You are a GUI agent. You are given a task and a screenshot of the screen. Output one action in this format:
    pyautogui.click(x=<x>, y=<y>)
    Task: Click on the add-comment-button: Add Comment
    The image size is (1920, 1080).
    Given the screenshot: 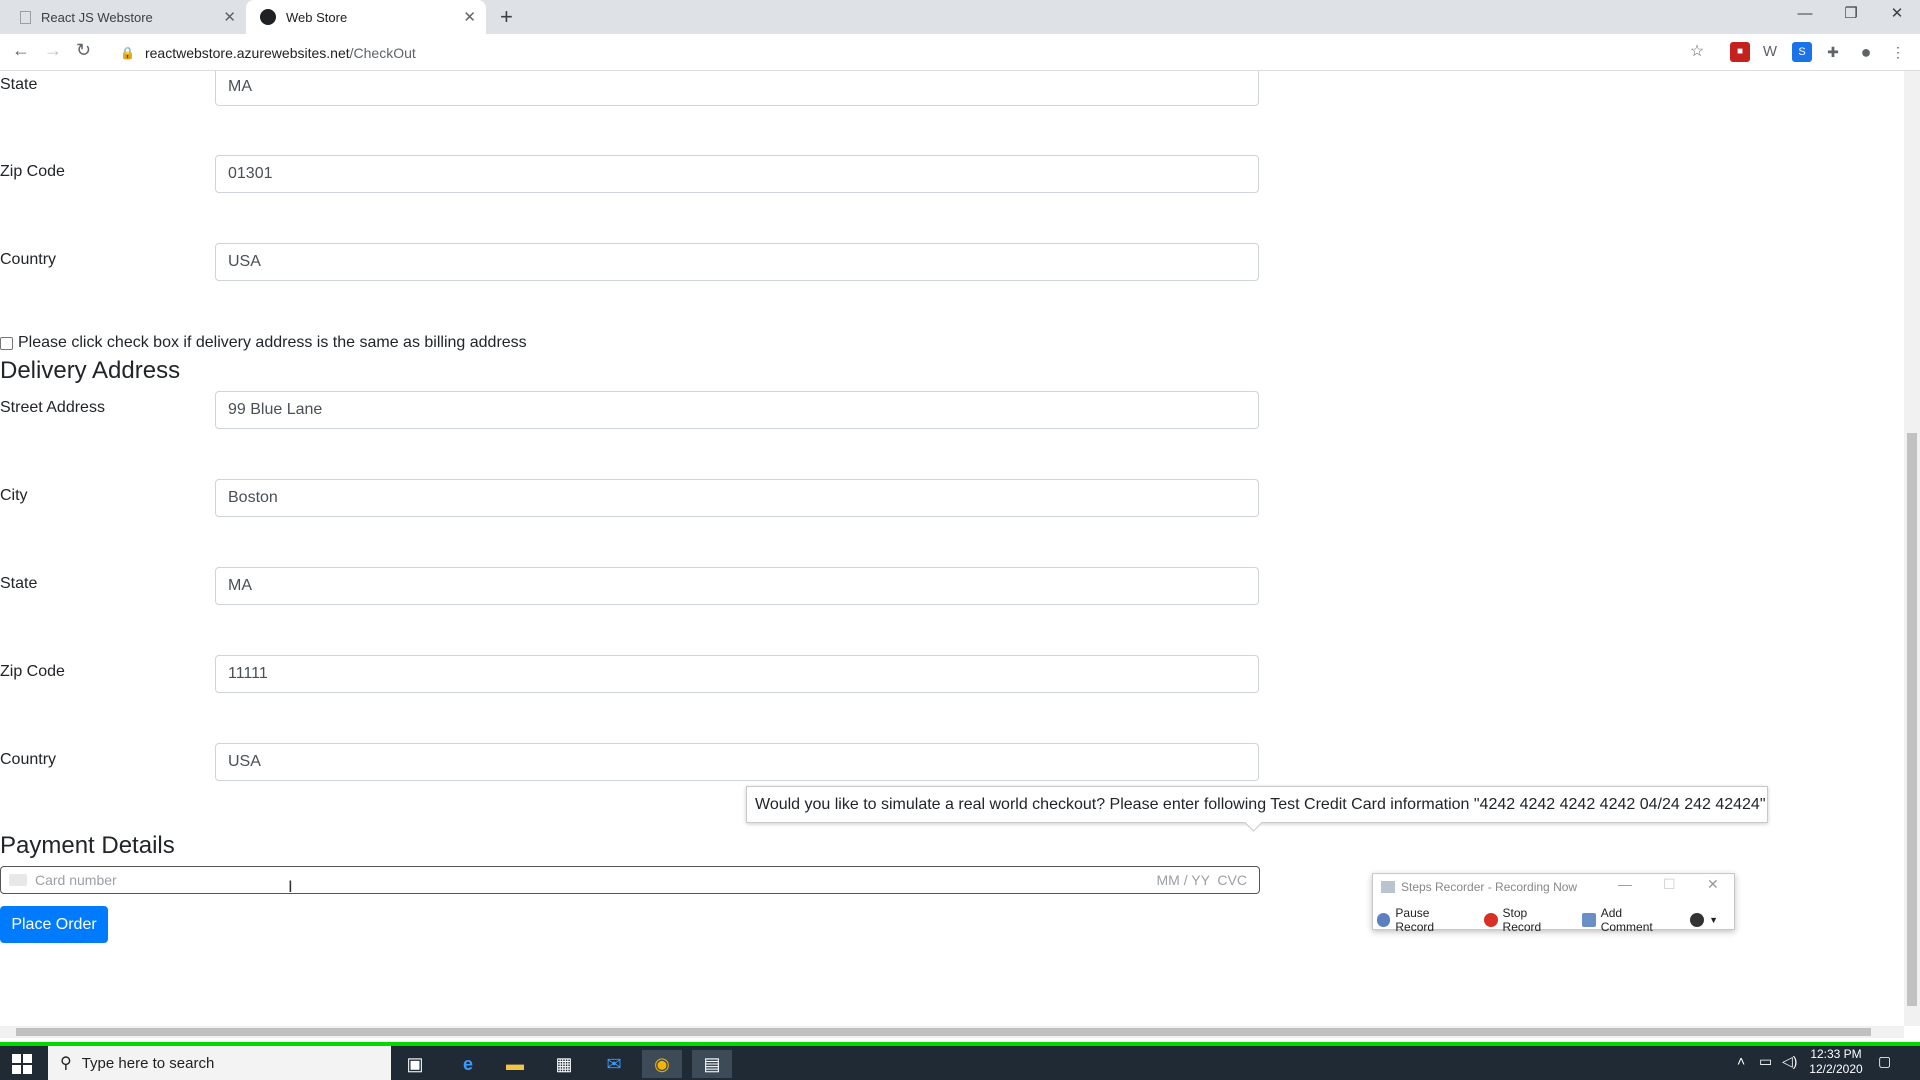 What is the action you would take?
    pyautogui.click(x=1628, y=920)
    